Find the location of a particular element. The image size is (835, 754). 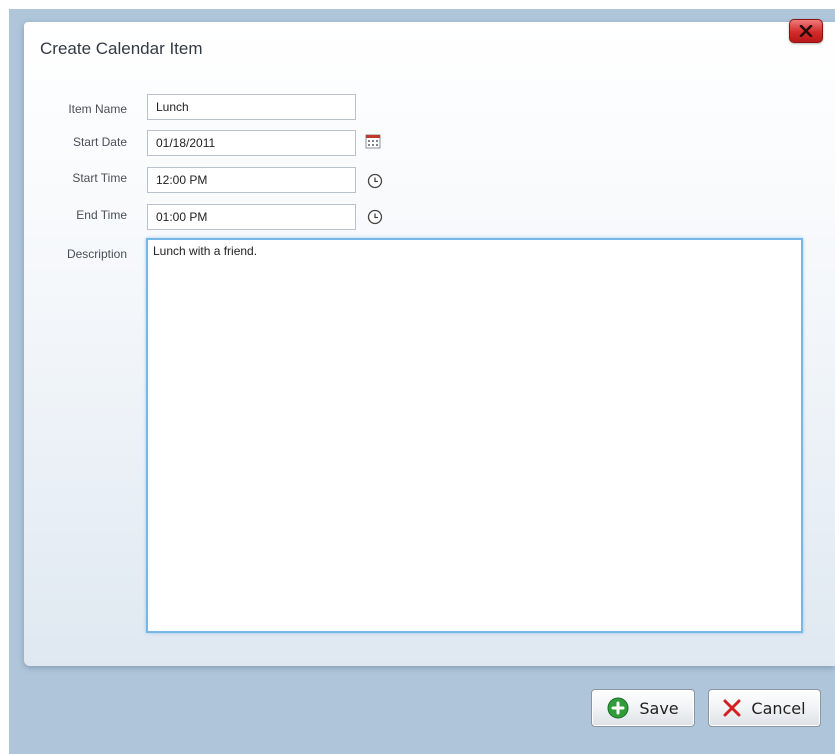

x-icon is located at coordinates (732, 708).